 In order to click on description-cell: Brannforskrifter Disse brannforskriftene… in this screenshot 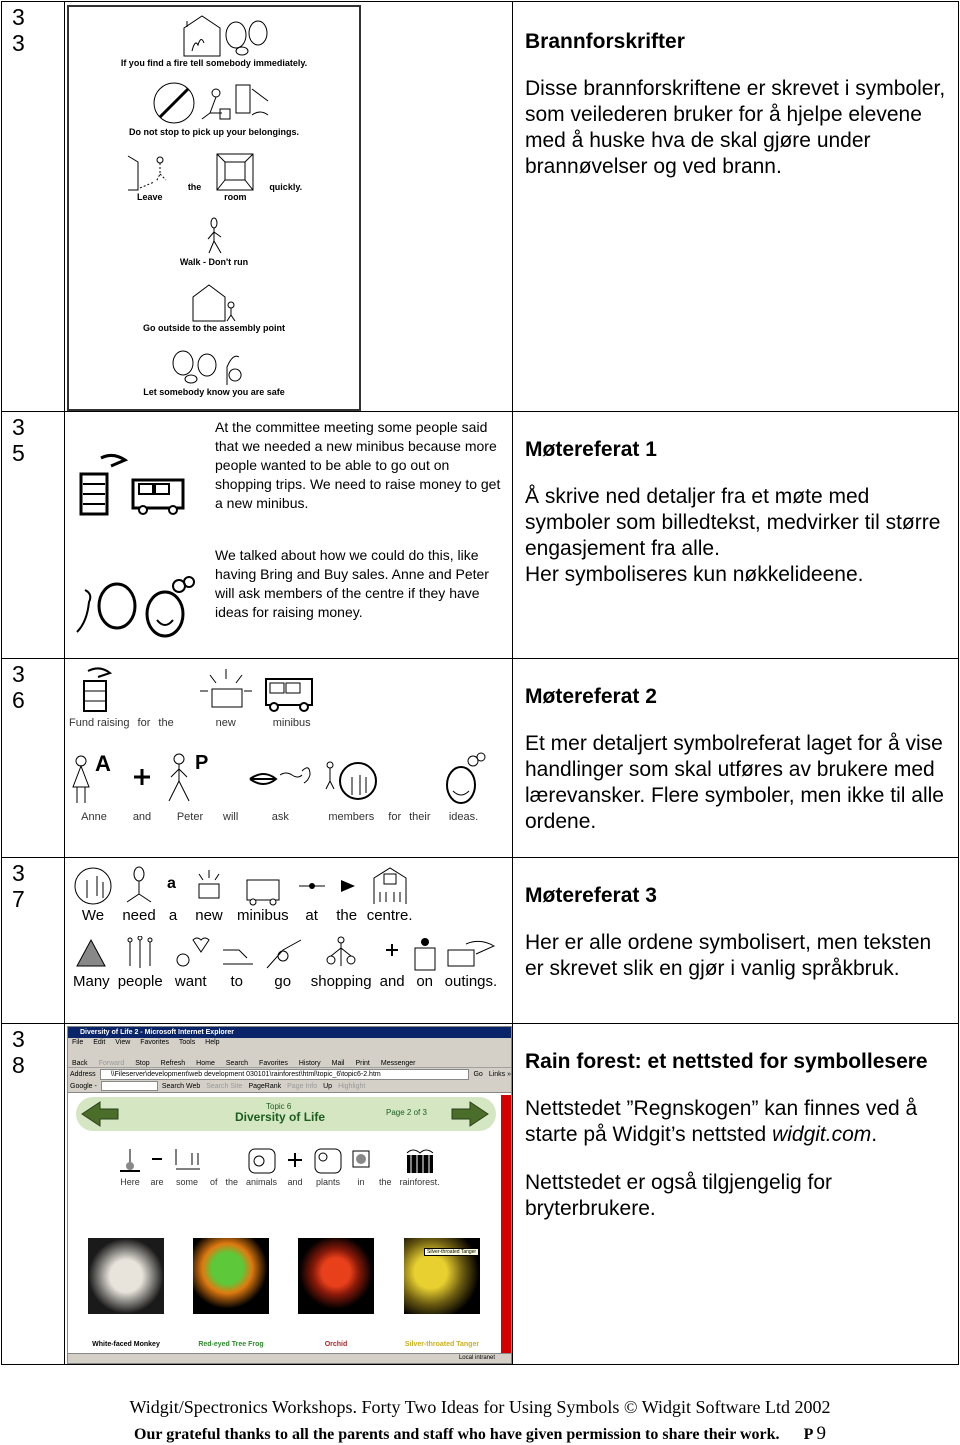, I will do `click(735, 206)`.